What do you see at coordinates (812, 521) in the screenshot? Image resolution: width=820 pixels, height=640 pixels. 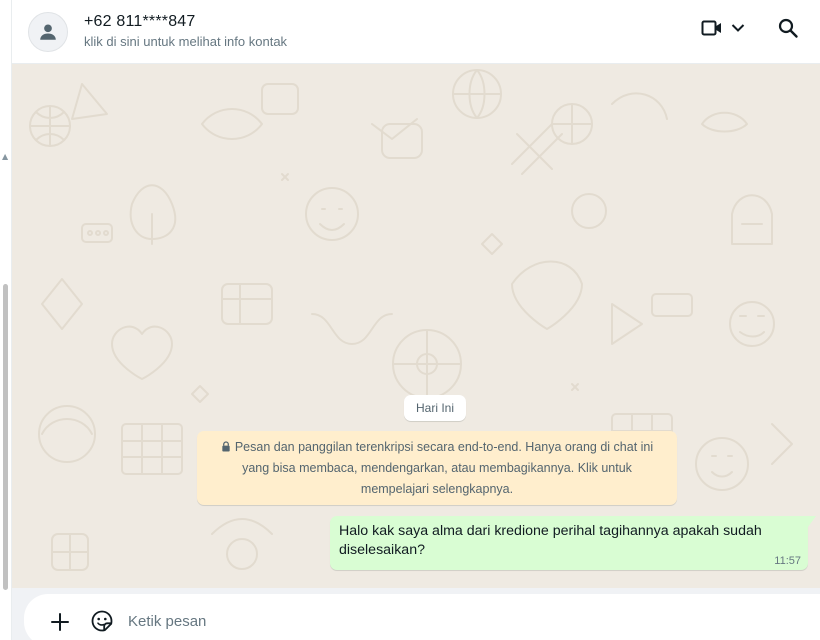 I see `bubble-tail-icon` at bounding box center [812, 521].